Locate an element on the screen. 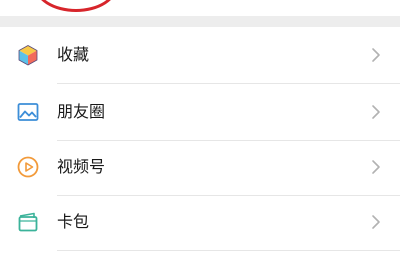 The image size is (400, 260). section-gap is located at coordinates (200, 21).